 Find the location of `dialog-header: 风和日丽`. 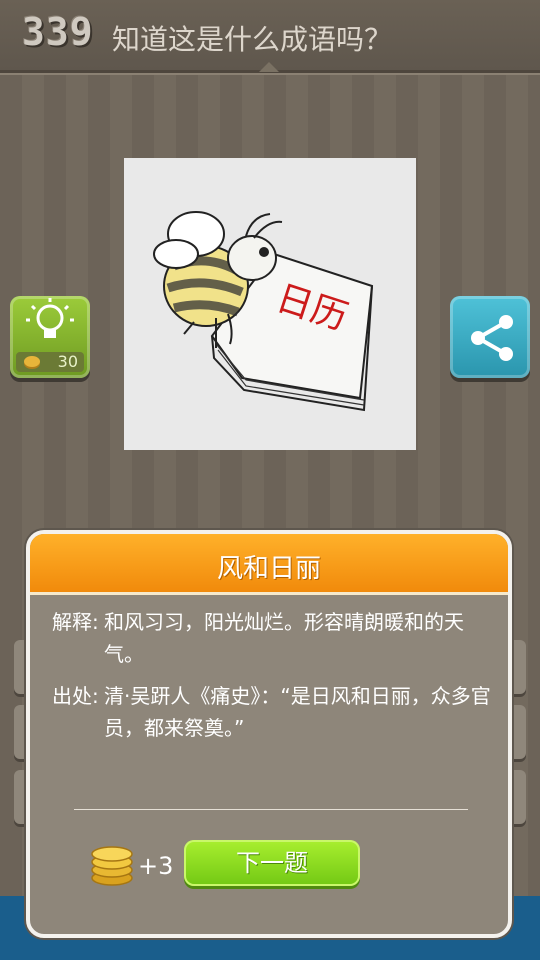

dialog-header: 风和日丽 is located at coordinates (269, 564).